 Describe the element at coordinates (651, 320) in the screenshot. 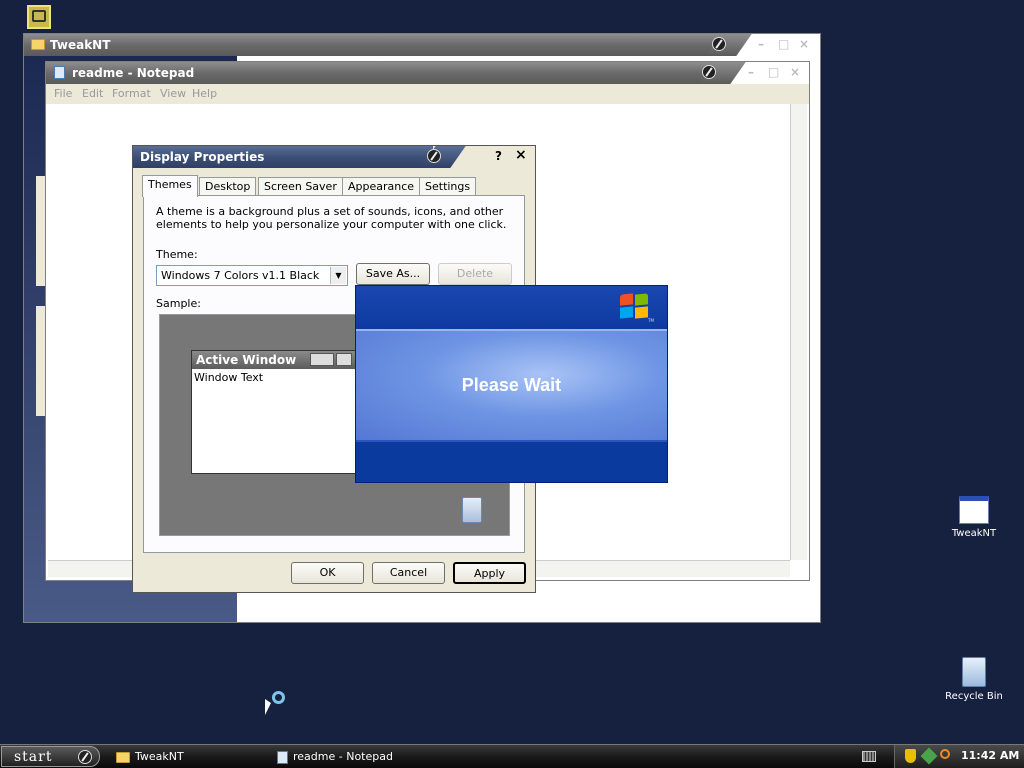

I see `trademark-label: TM` at that location.